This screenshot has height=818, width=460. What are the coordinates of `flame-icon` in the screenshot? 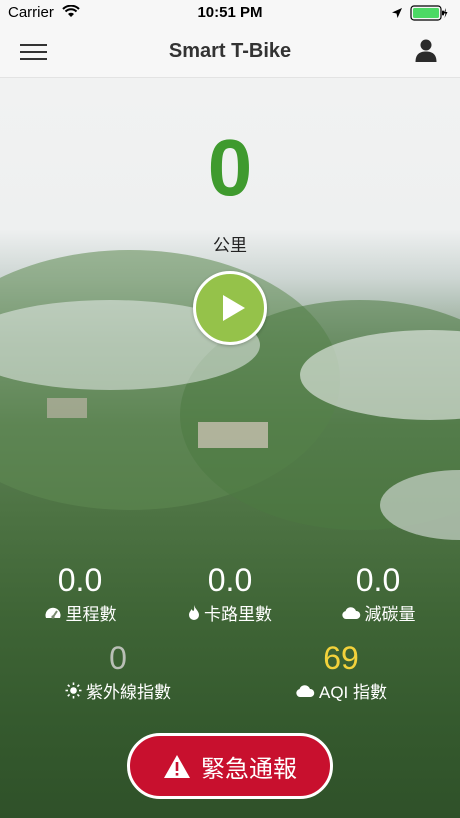 It's located at (194, 612).